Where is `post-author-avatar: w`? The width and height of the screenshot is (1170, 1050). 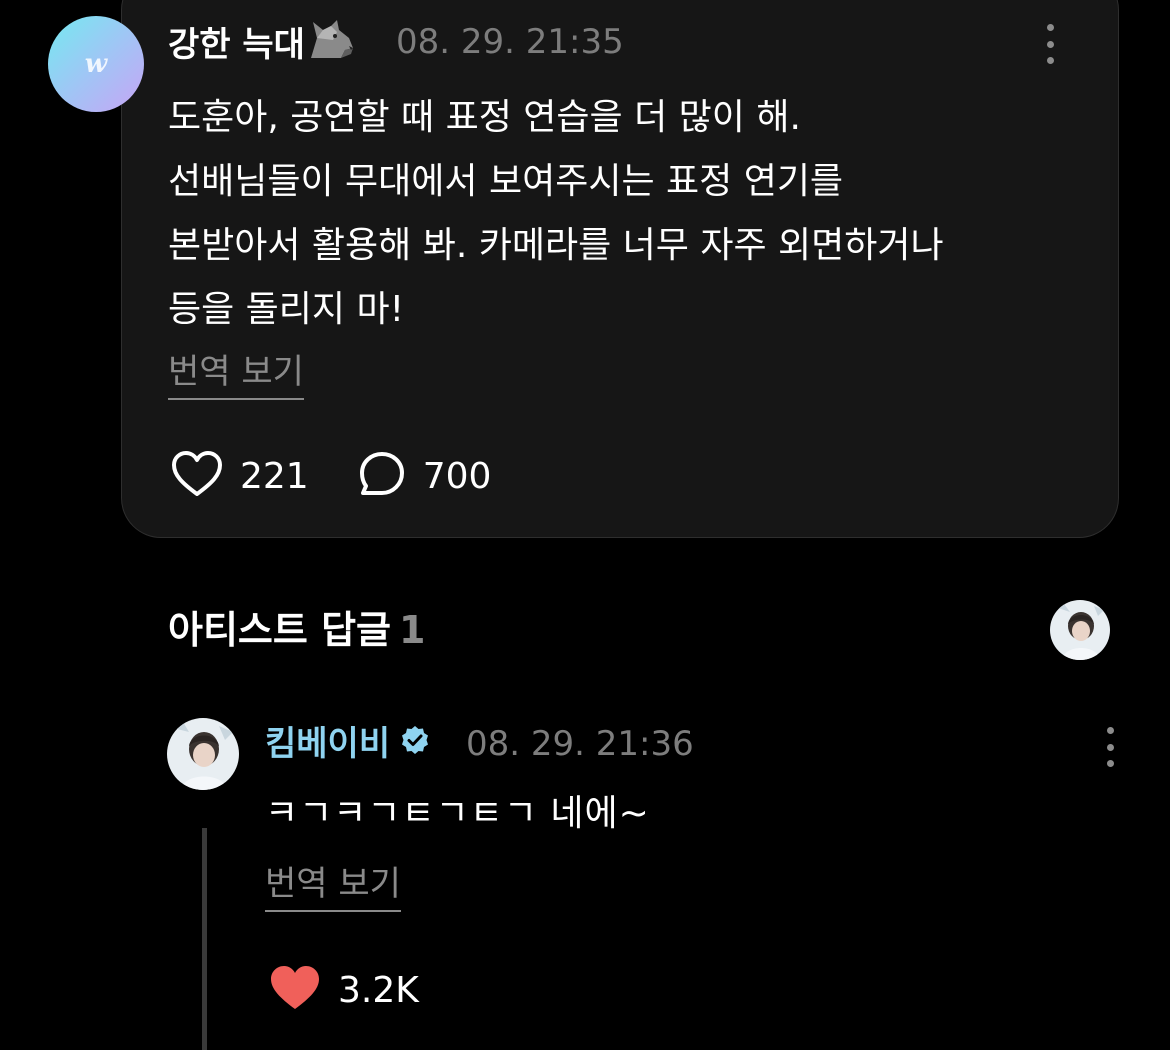 post-author-avatar: w is located at coordinates (96, 64).